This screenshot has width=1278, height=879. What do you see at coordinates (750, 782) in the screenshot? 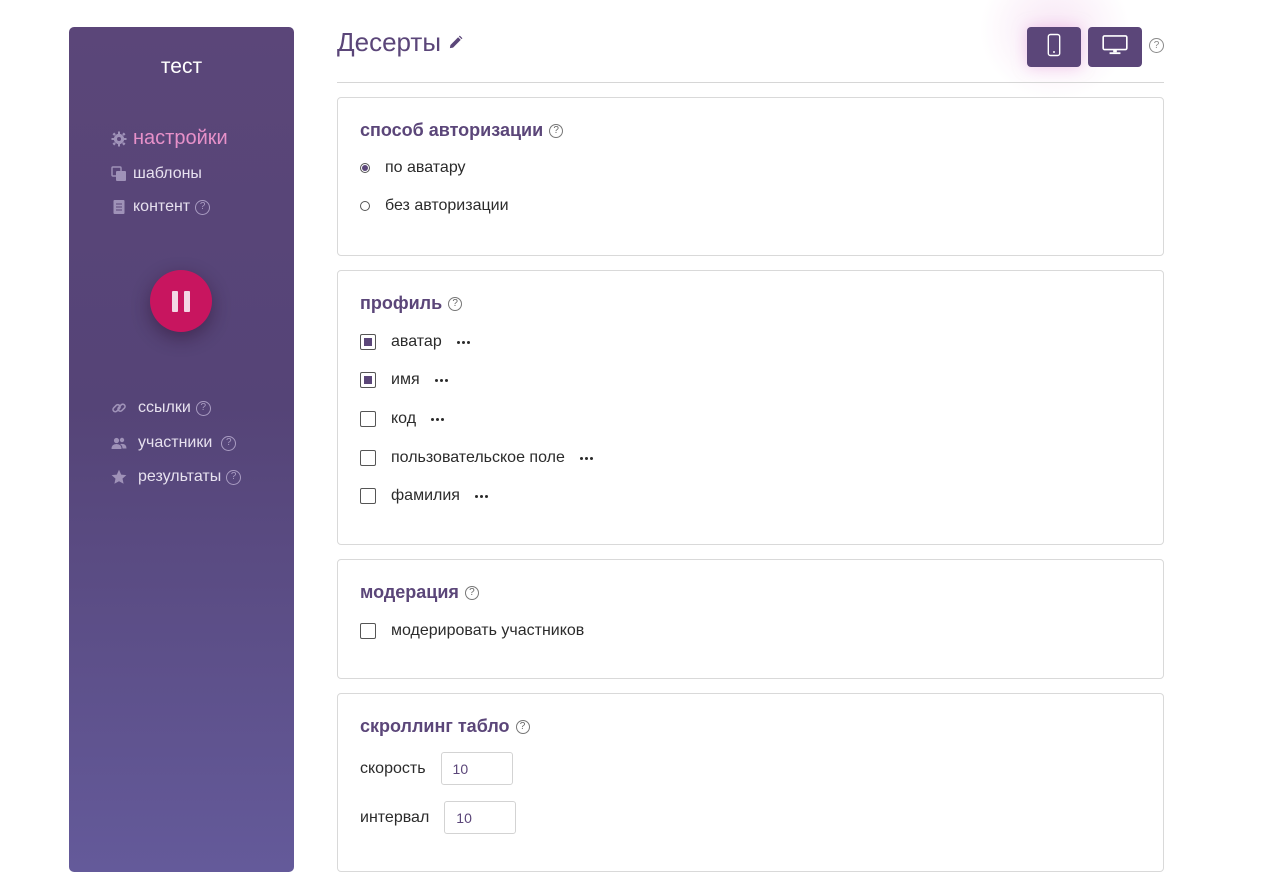
I see `scrolling-card: скроллинг табло ? скорость интервал` at bounding box center [750, 782].